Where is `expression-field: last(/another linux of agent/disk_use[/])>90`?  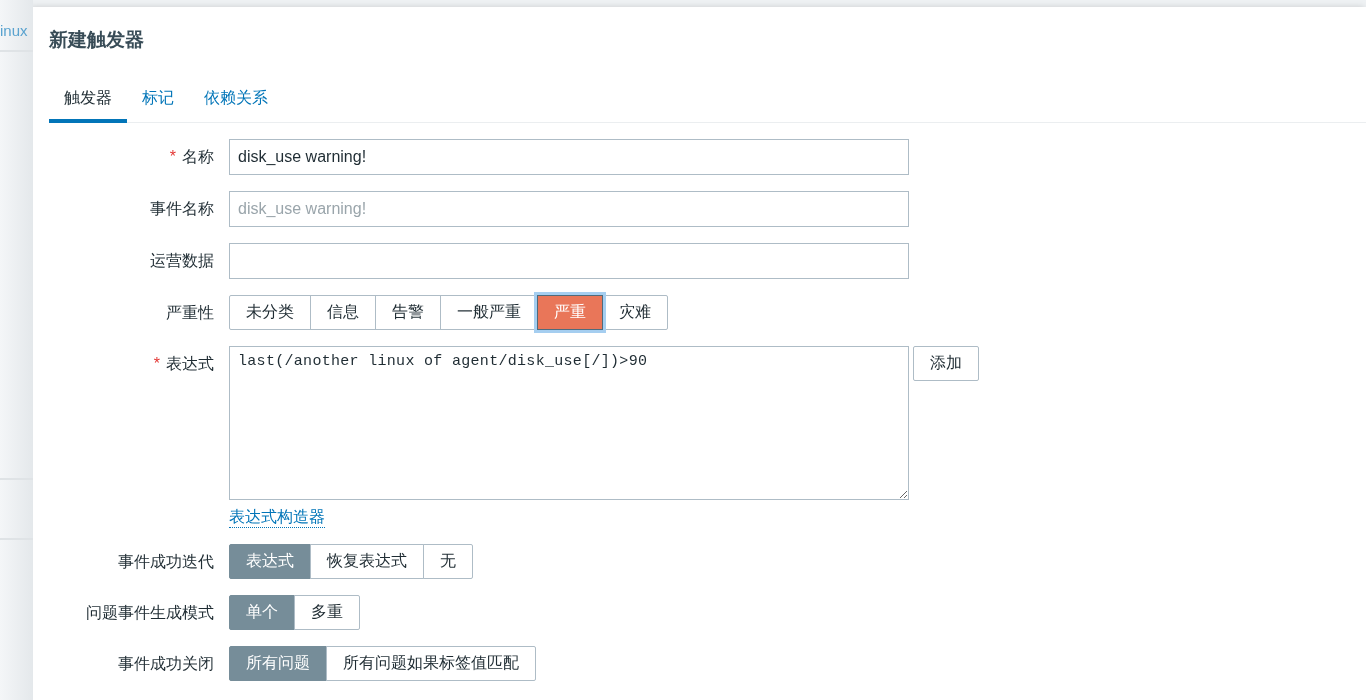
expression-field: last(/another linux of agent/disk_use[/])>90 is located at coordinates (569, 423).